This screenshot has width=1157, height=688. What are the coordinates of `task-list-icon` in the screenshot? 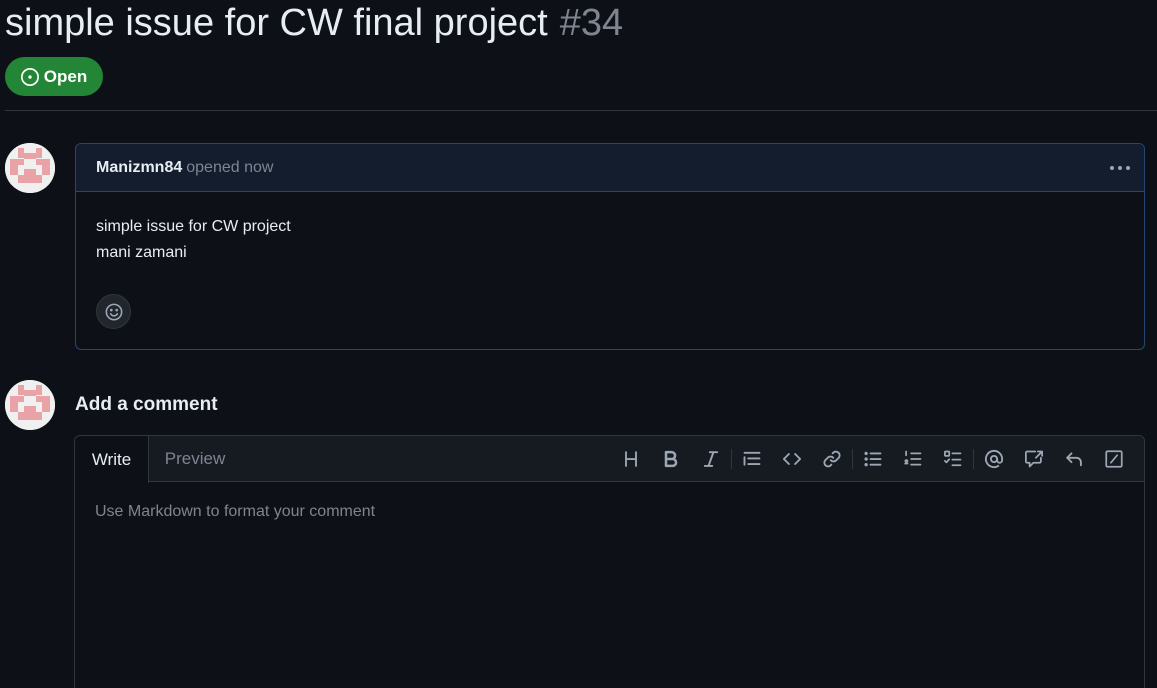 It's located at (953, 458).